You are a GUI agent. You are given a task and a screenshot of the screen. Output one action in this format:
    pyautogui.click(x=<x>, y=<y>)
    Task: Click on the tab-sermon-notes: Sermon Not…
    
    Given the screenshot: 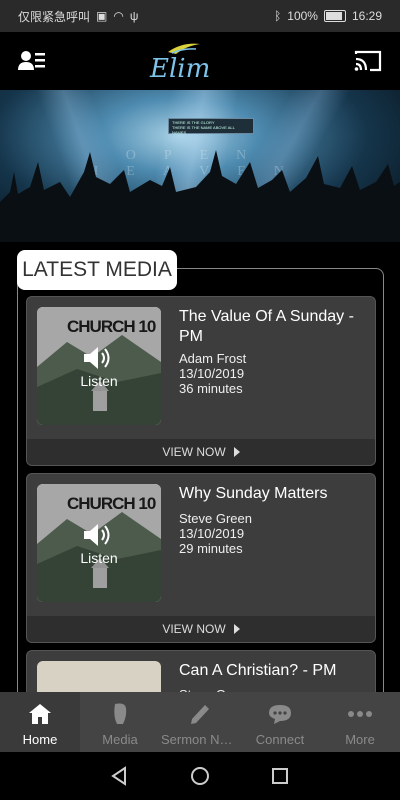 What is the action you would take?
    pyautogui.click(x=200, y=722)
    